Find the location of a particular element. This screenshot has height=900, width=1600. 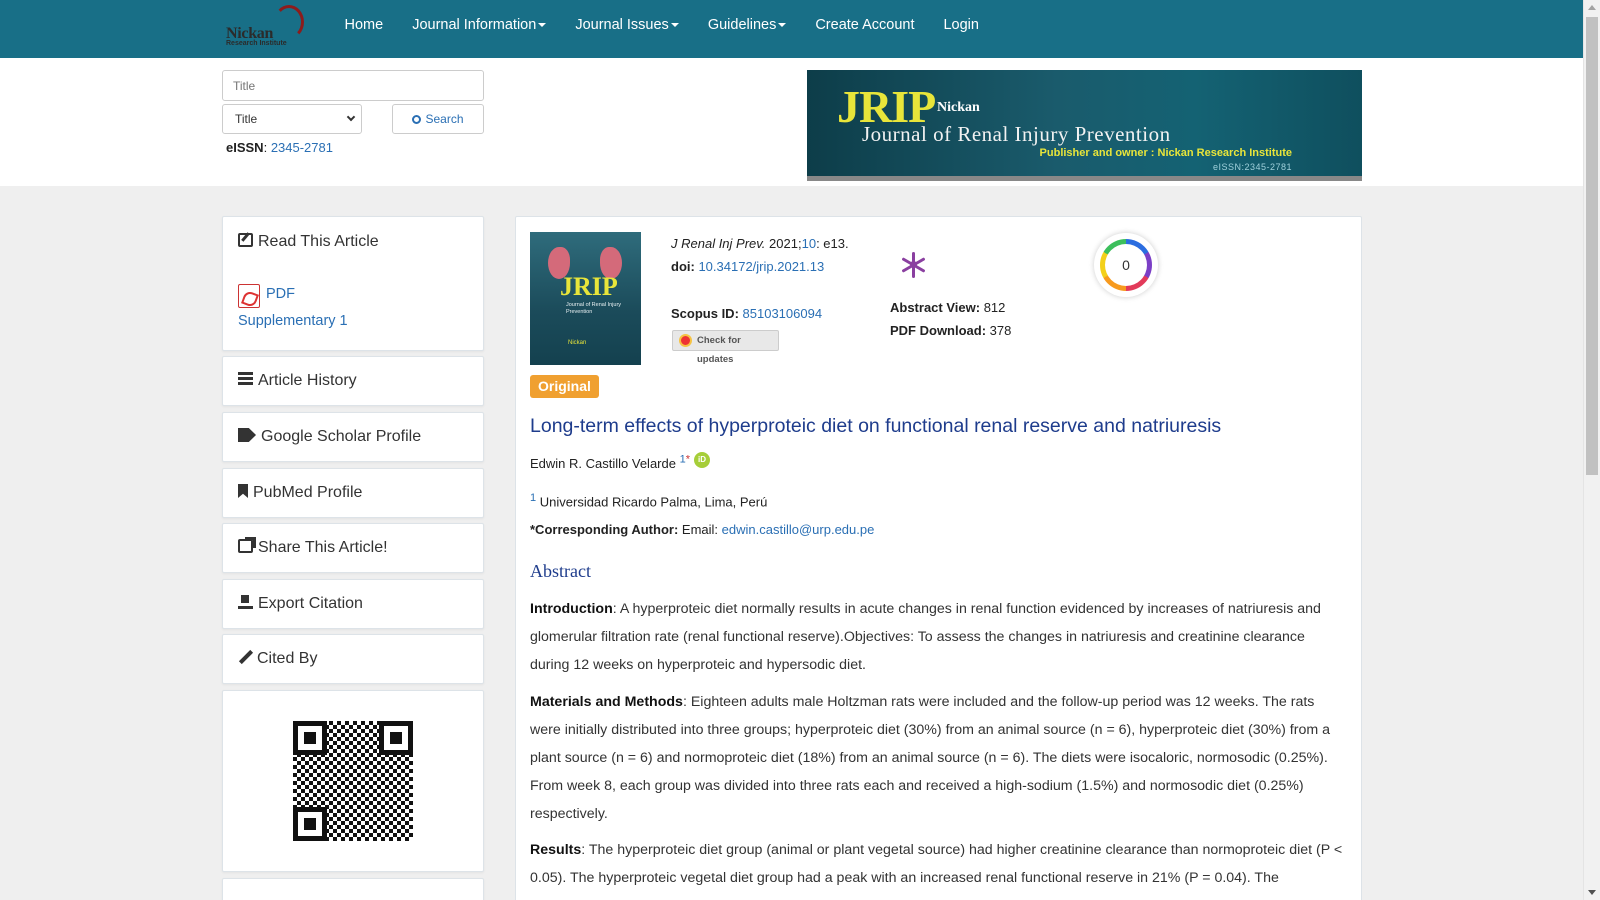

doi-line: doi: 10.34172/jrip.2021.13 is located at coordinates (747, 266).